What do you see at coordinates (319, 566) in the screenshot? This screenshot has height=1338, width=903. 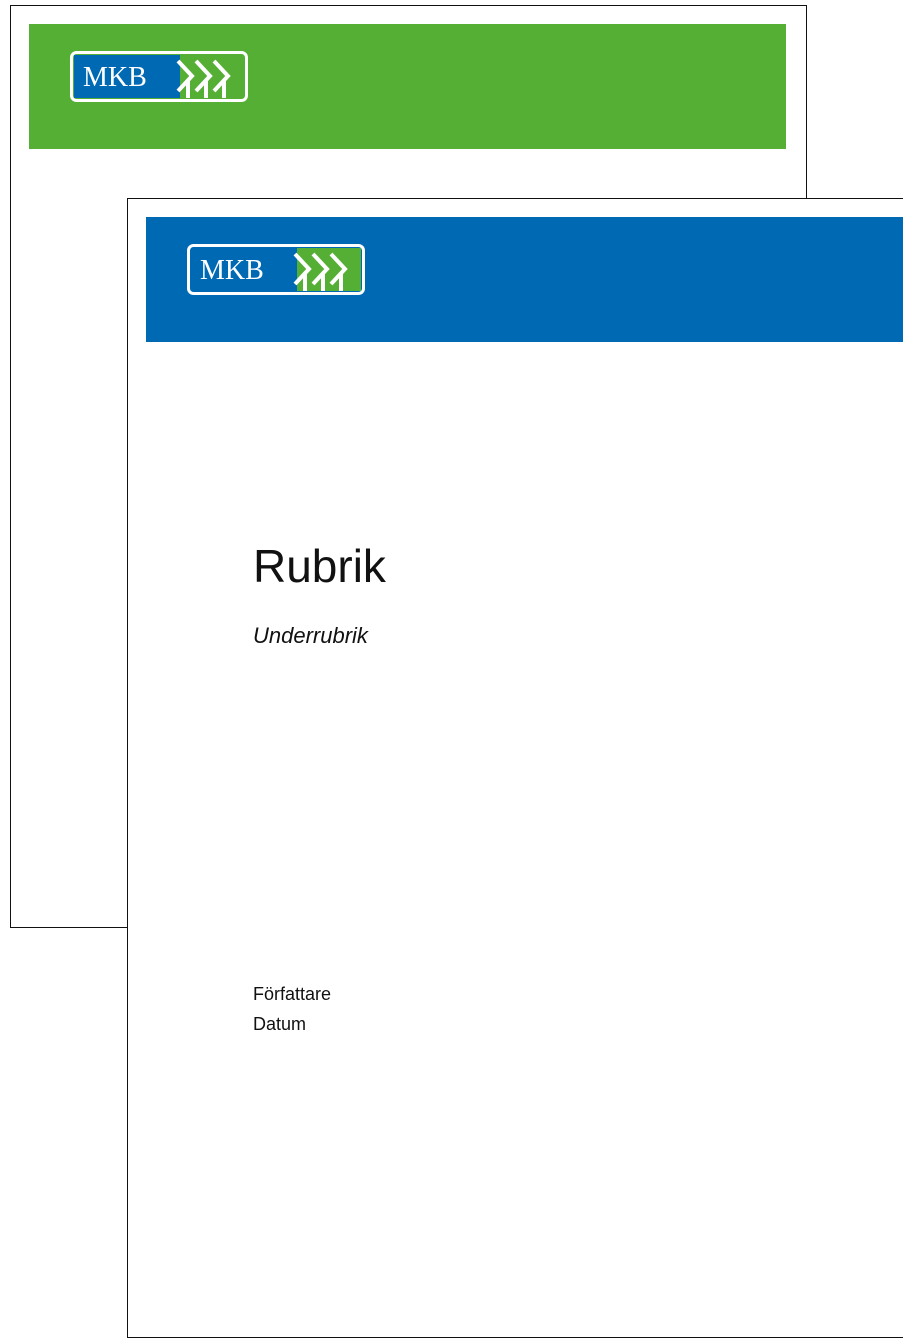 I see `cover-title: Rubrik` at bounding box center [319, 566].